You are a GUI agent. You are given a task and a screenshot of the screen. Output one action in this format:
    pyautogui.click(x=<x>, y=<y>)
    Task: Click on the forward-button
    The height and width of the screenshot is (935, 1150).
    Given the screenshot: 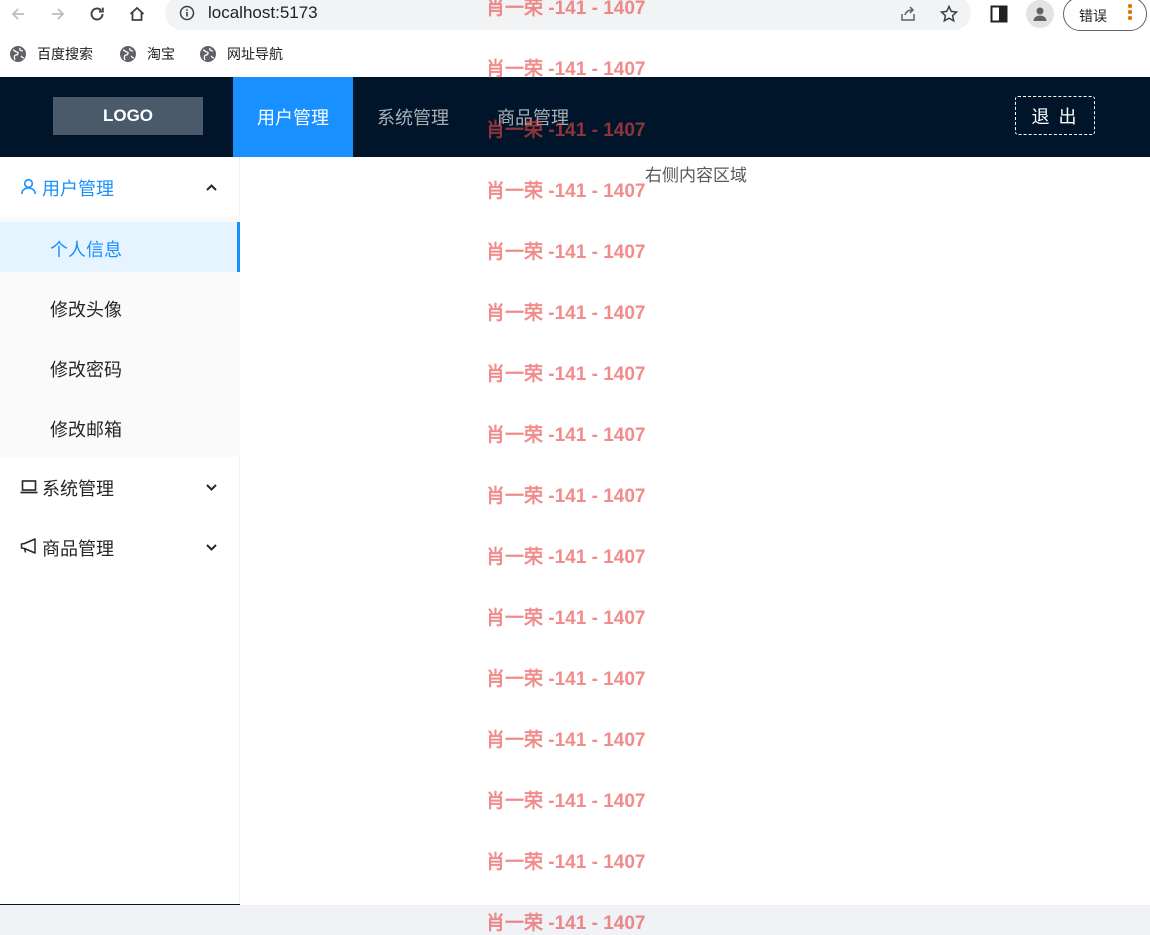 What is the action you would take?
    pyautogui.click(x=58, y=14)
    